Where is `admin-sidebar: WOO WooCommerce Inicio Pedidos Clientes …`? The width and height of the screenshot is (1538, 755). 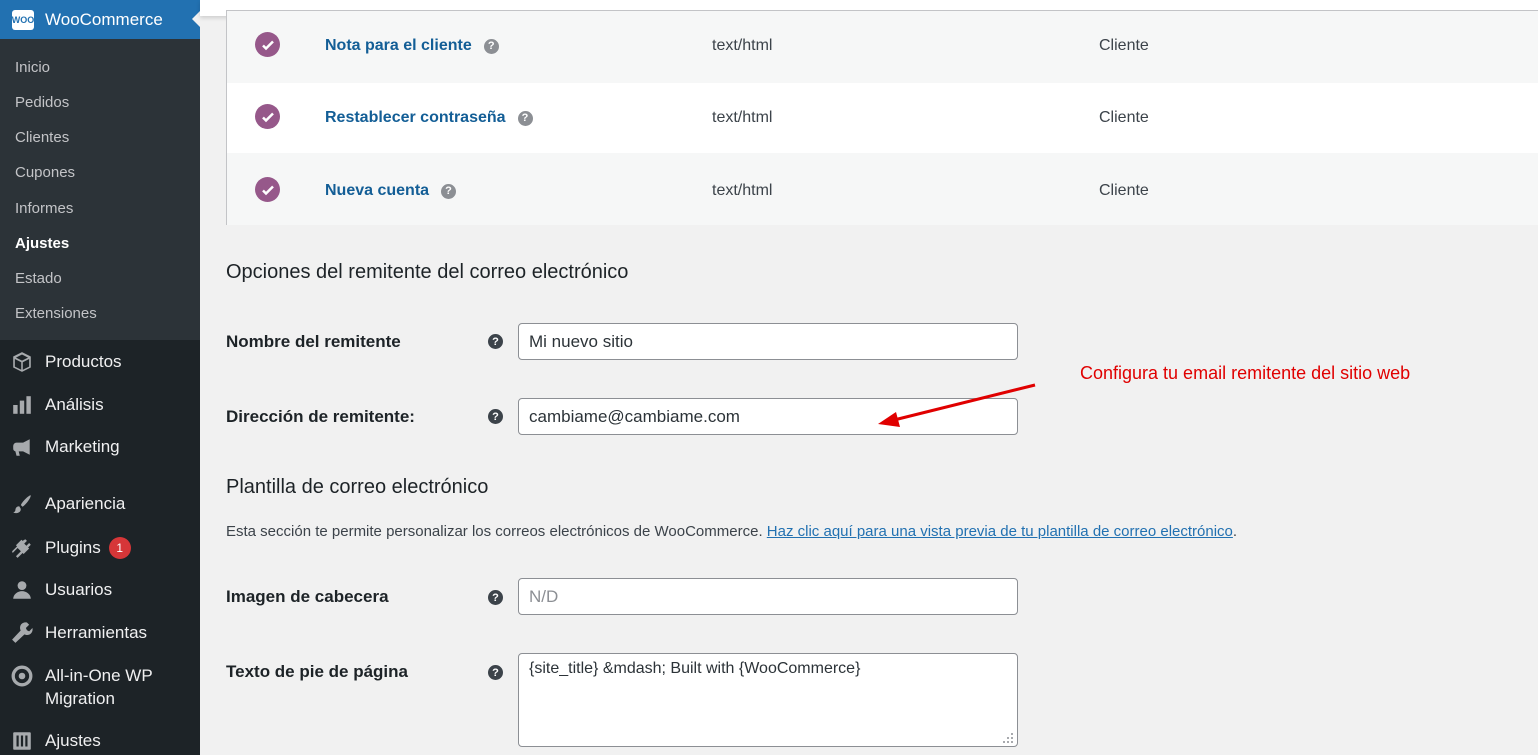 admin-sidebar: WOO WooCommerce Inicio Pedidos Clientes … is located at coordinates (100, 377).